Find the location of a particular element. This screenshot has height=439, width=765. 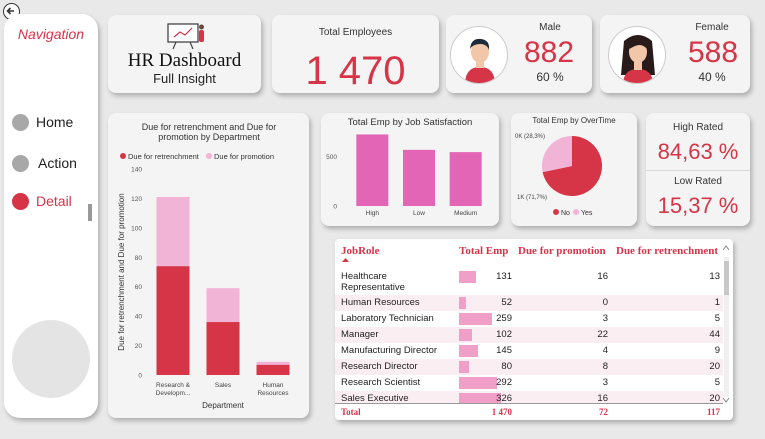

x-tick-label: Low is located at coordinates (419, 213).